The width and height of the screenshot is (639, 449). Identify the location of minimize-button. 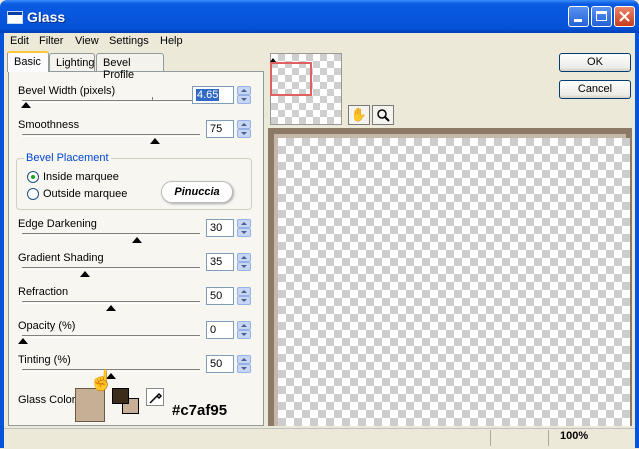
(578, 16).